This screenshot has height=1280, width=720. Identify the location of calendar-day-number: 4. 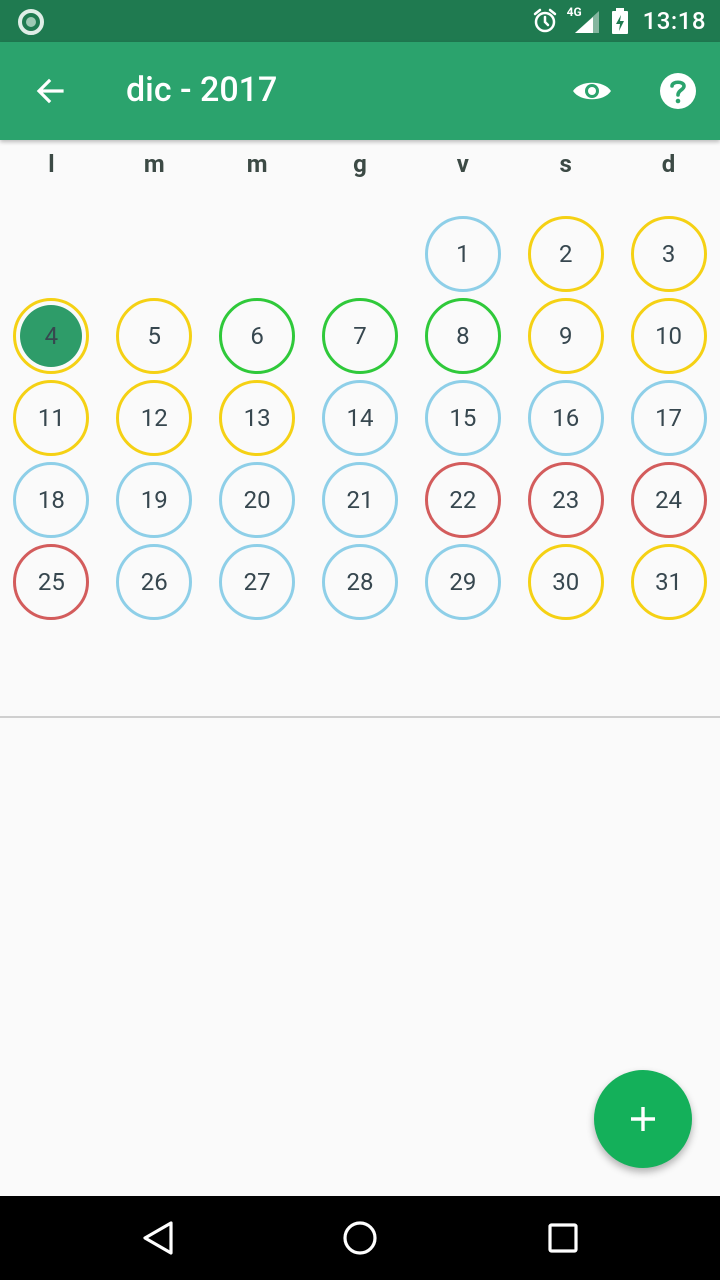
(51, 336).